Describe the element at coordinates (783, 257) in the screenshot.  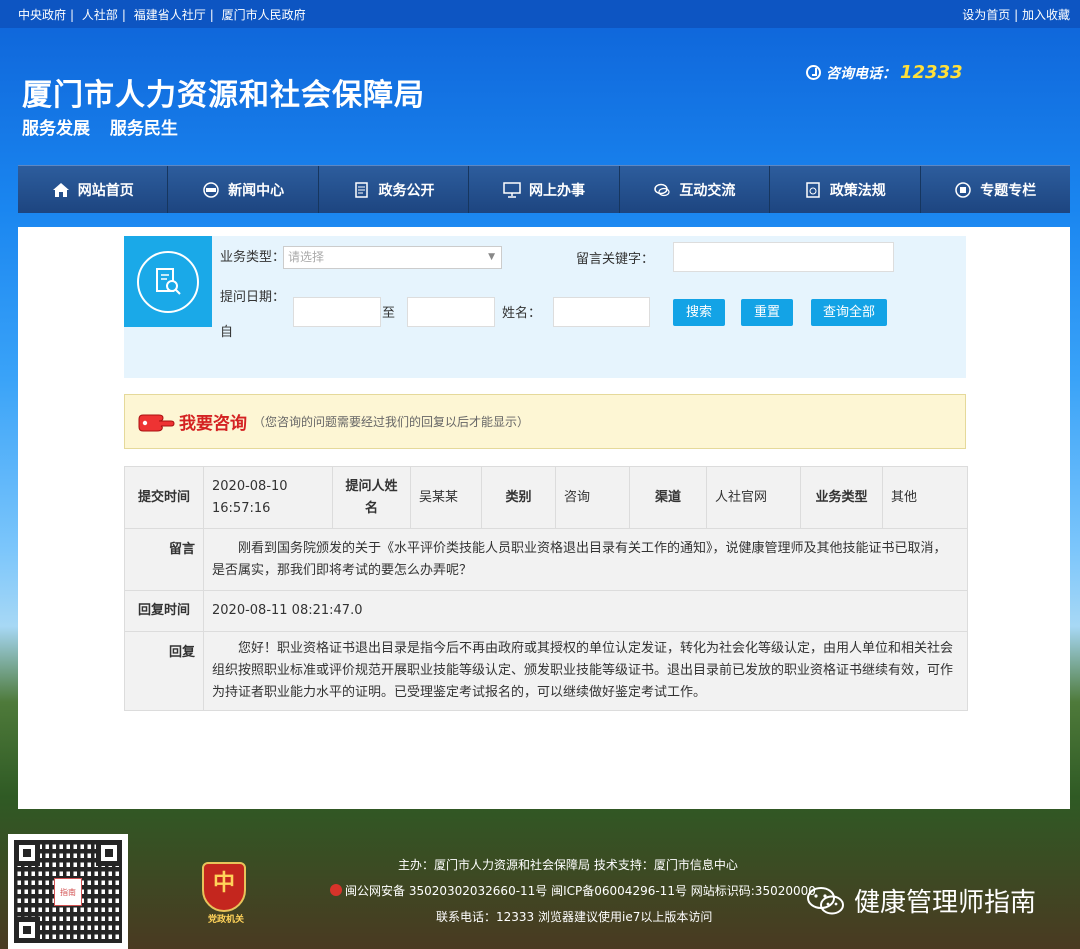
I see `keyword-input` at that location.